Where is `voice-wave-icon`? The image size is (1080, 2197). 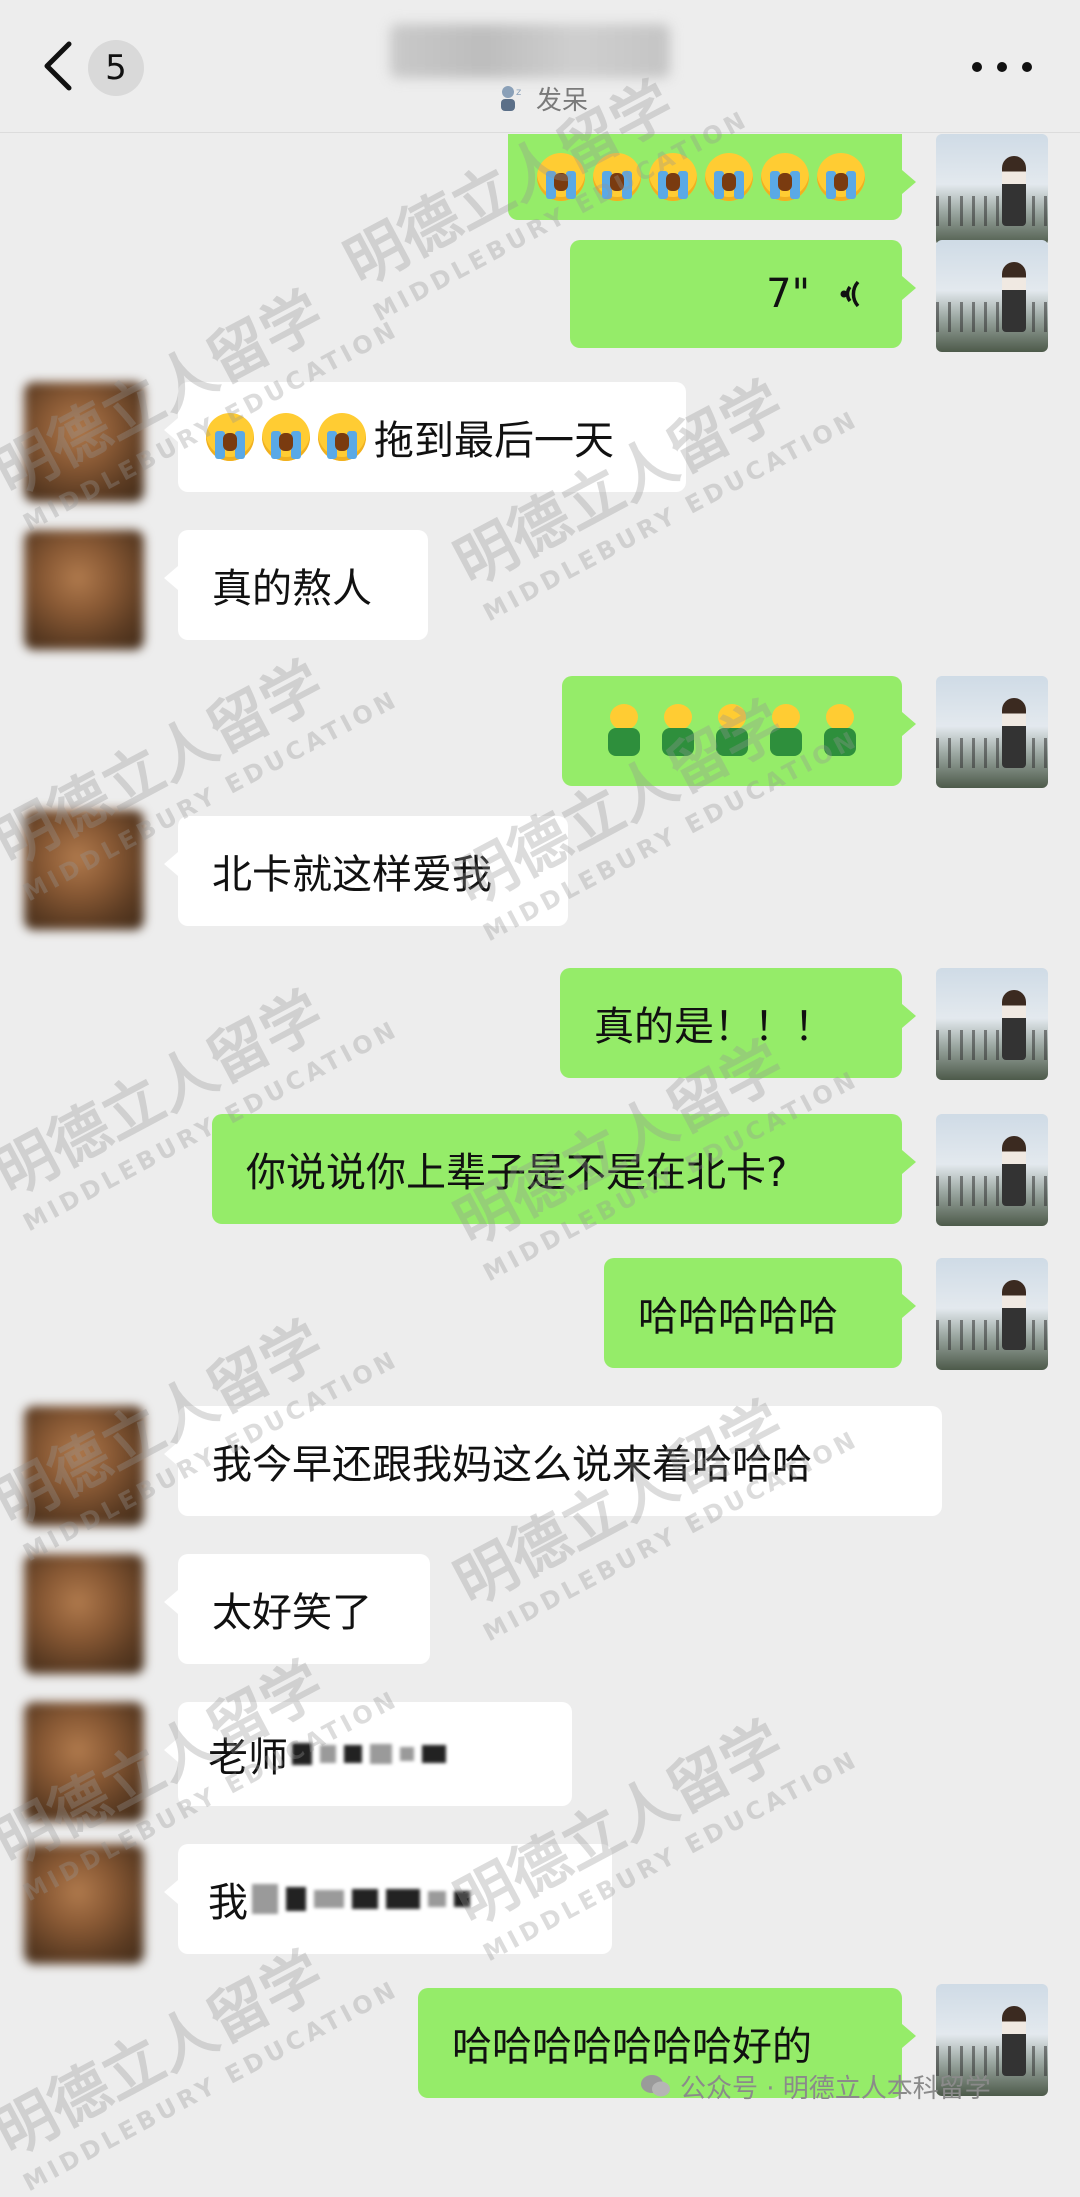
voice-wave-icon is located at coordinates (850, 294).